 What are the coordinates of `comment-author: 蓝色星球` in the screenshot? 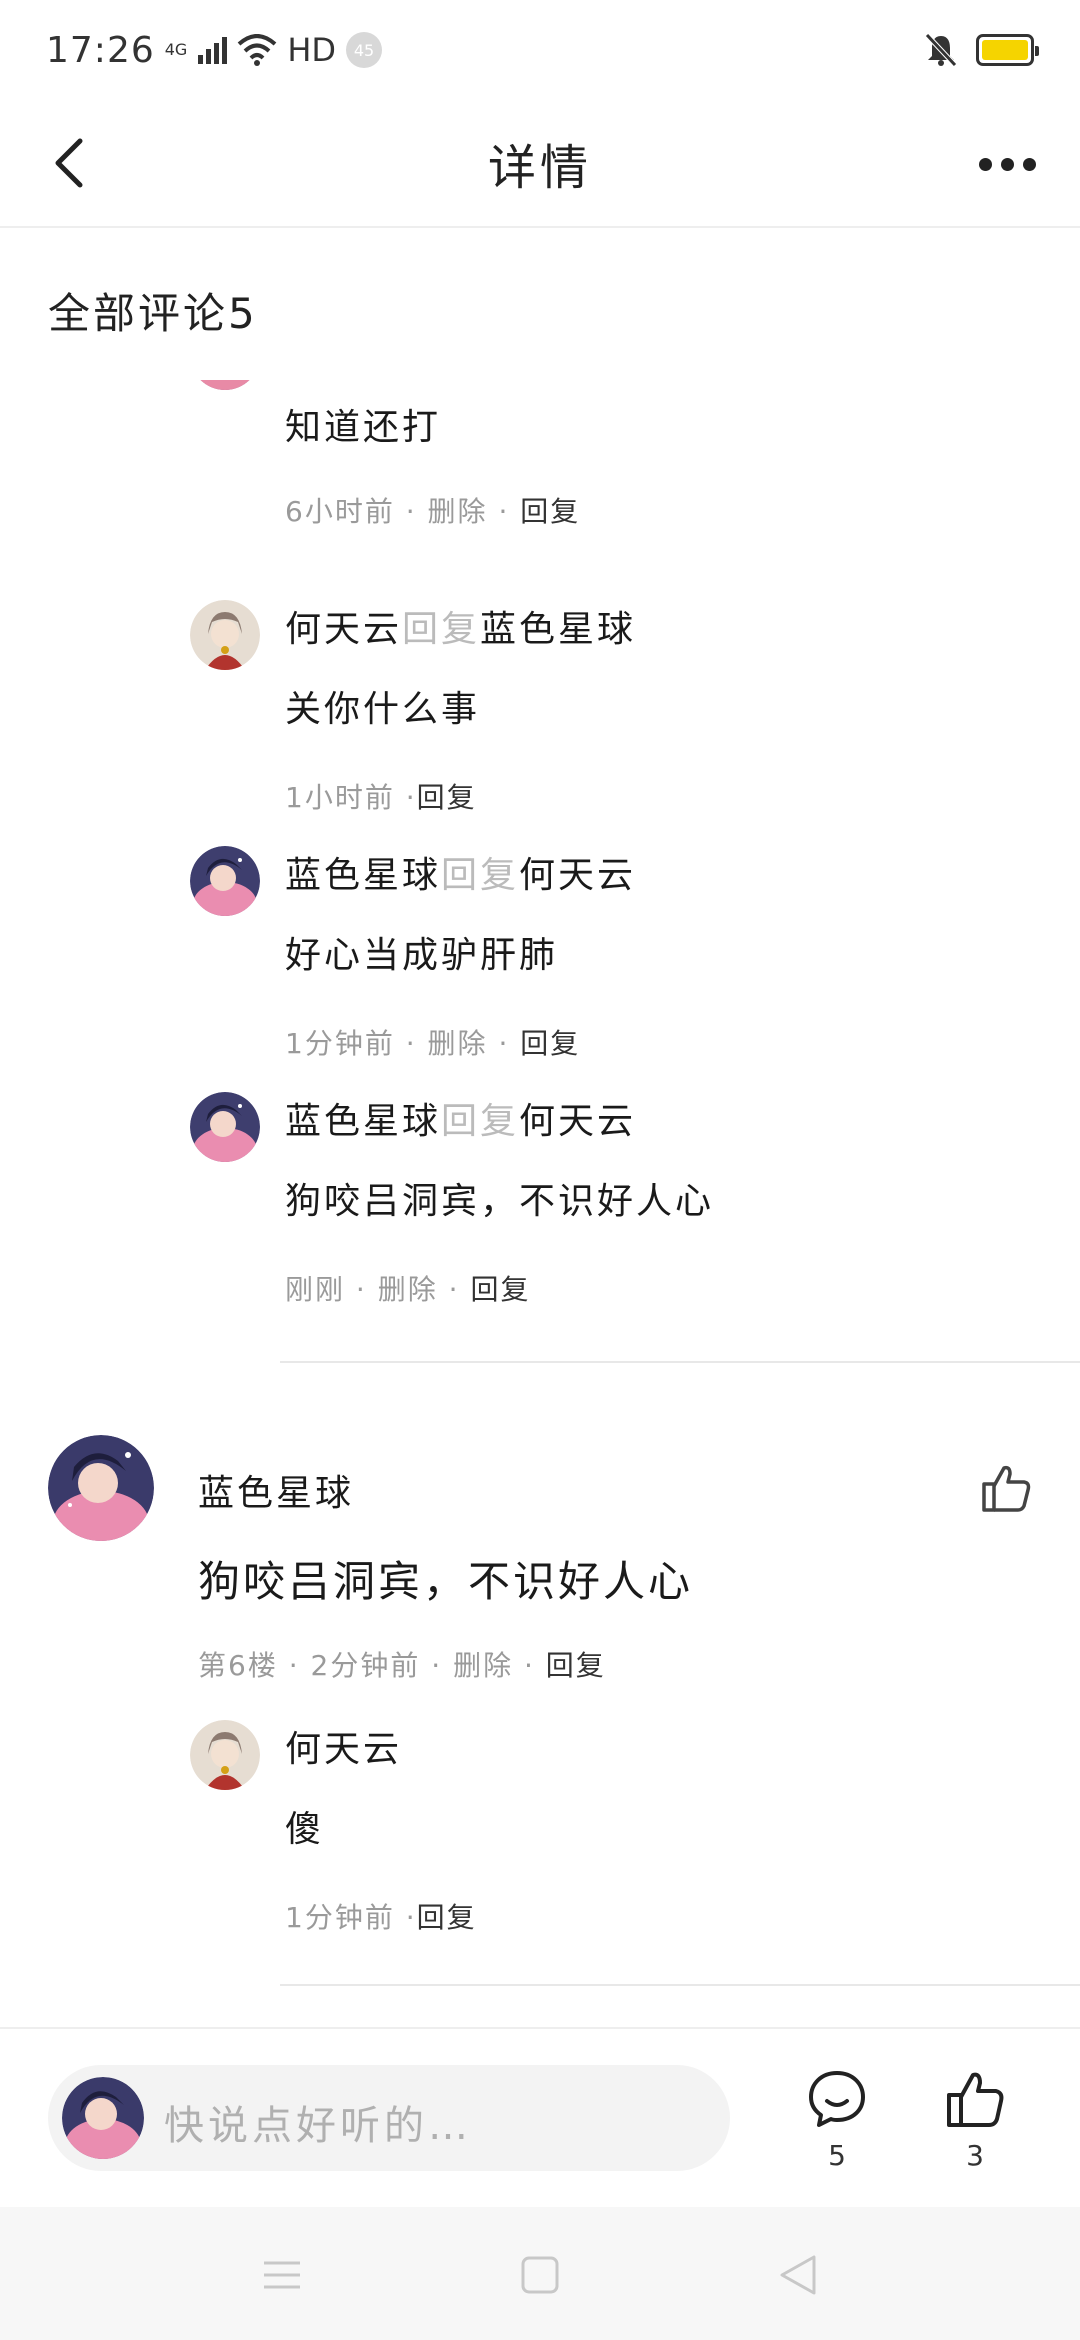 It's located at (276, 1490).